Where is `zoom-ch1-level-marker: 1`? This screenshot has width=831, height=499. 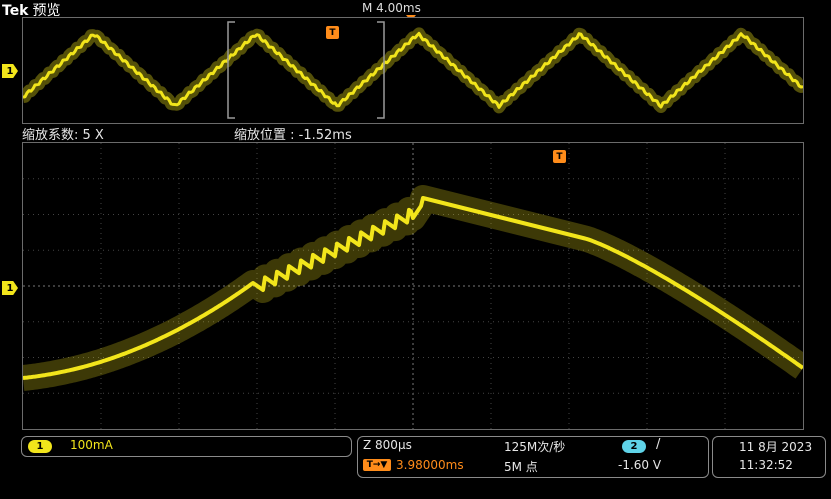 zoom-ch1-level-marker: 1 is located at coordinates (10, 288).